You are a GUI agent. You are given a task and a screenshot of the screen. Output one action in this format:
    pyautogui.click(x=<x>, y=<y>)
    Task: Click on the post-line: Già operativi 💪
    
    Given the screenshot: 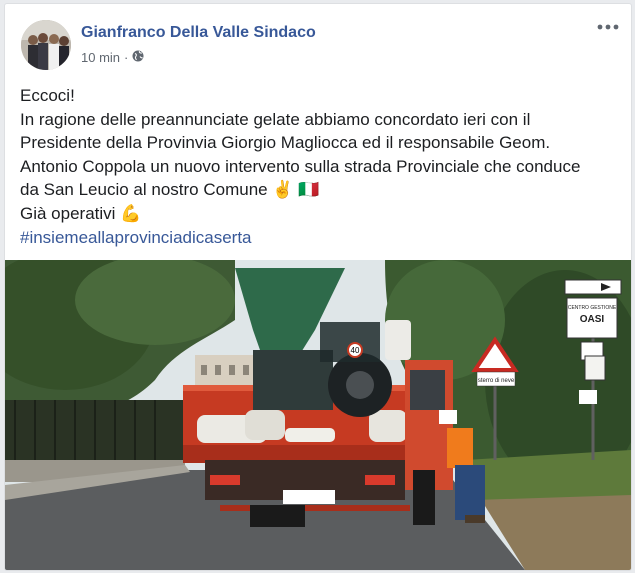 What is the action you would take?
    pyautogui.click(x=81, y=213)
    